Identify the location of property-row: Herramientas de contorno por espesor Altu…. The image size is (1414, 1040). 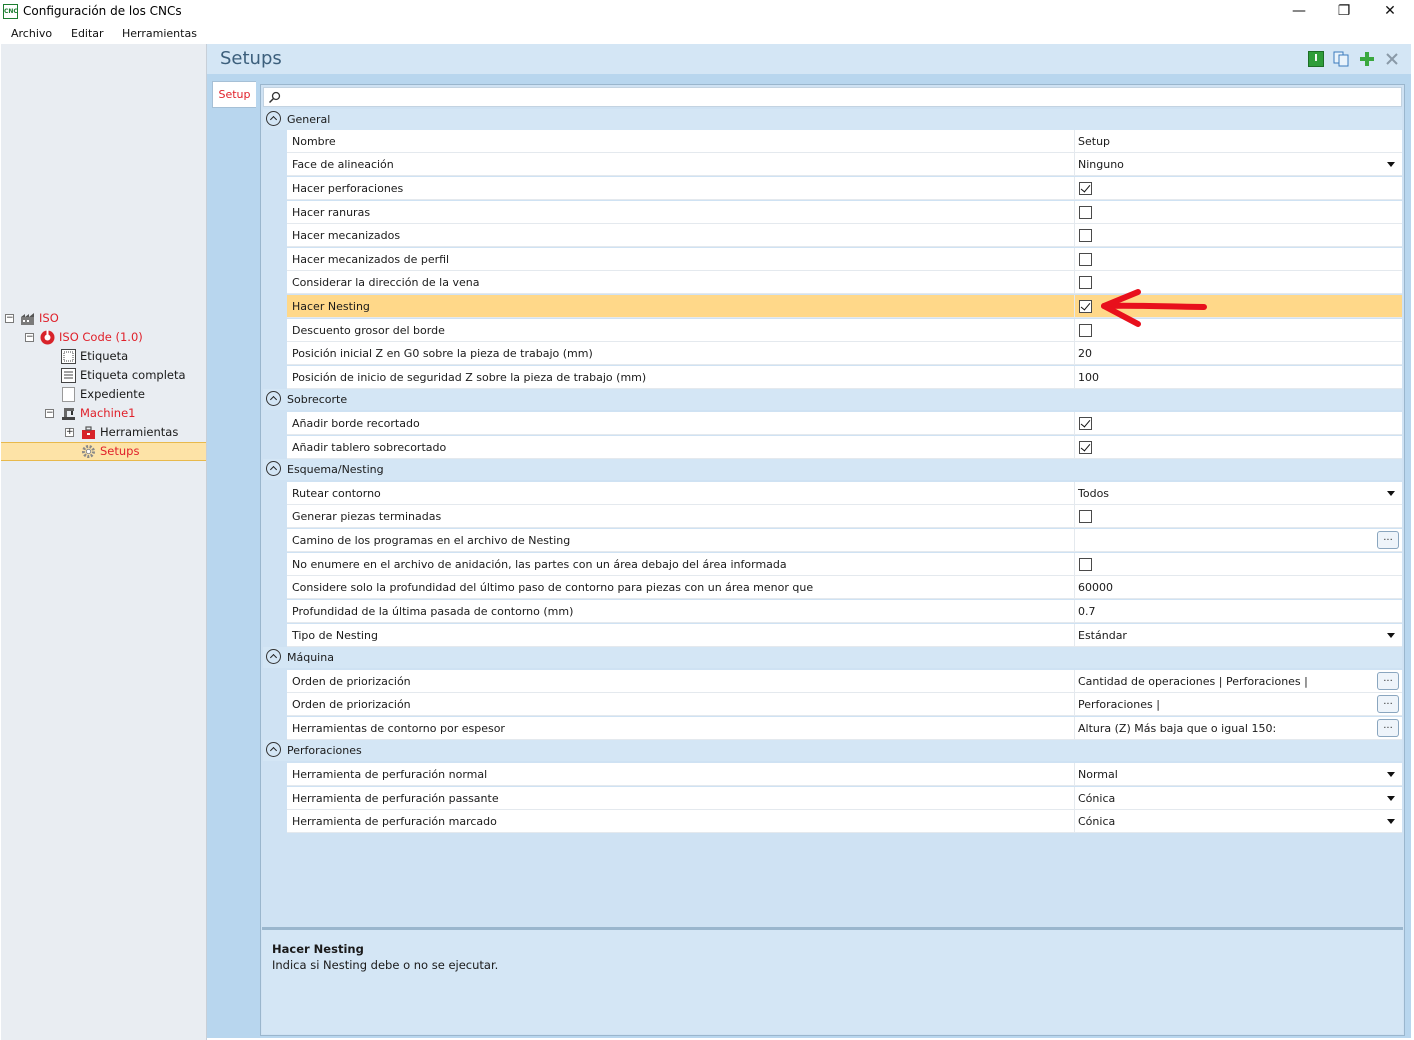
(844, 728).